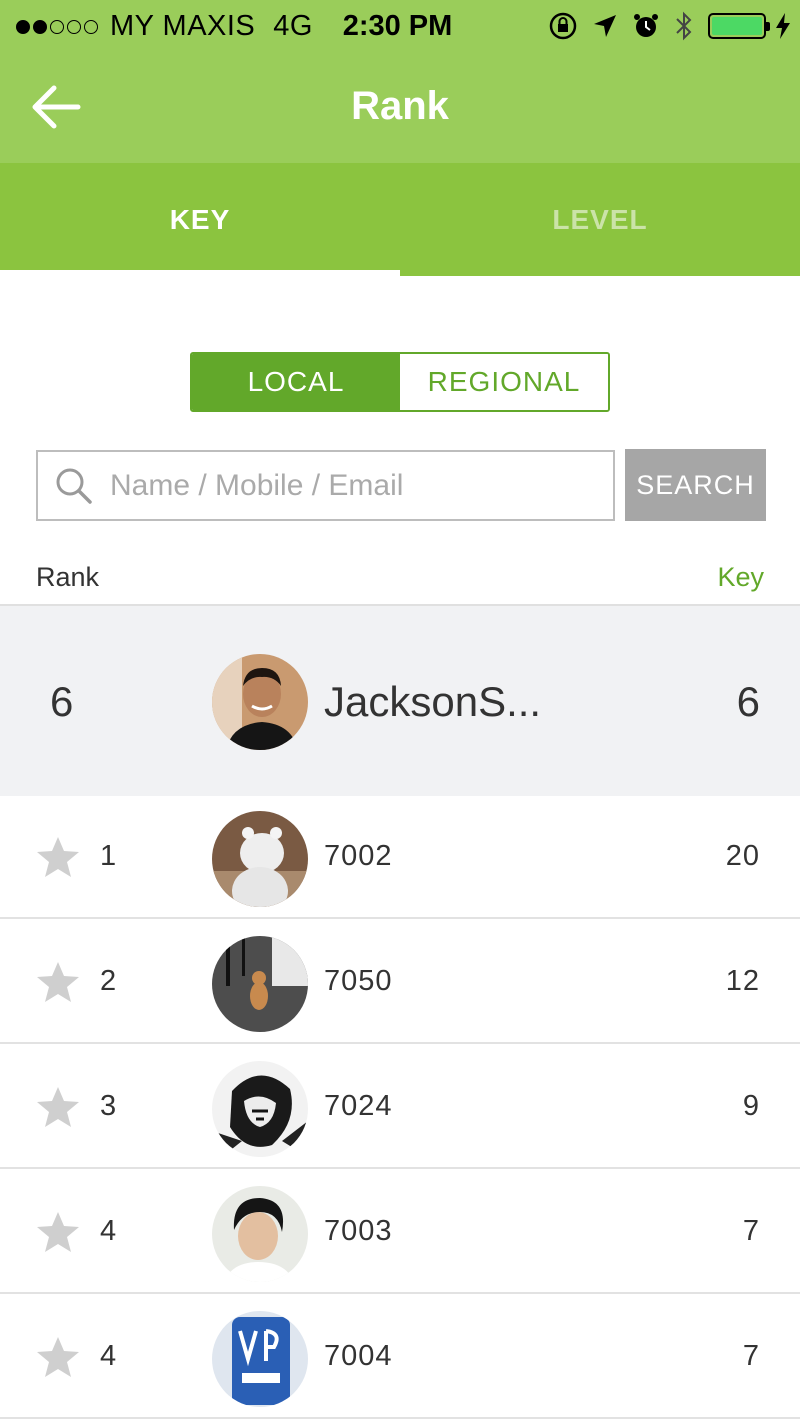 The width and height of the screenshot is (800, 1423). Describe the element at coordinates (695, 485) in the screenshot. I see `search-button: SEARCH` at that location.